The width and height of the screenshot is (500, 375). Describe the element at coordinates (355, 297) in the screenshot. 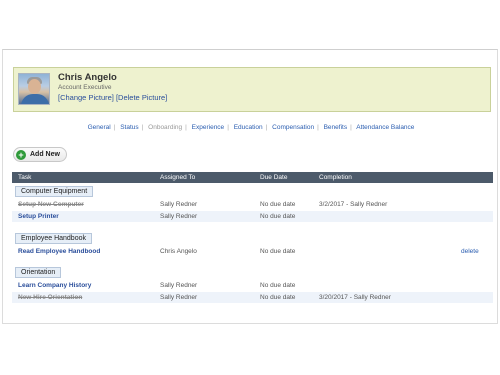

I see `completion: 3/20/2017 - Sally Redner` at that location.